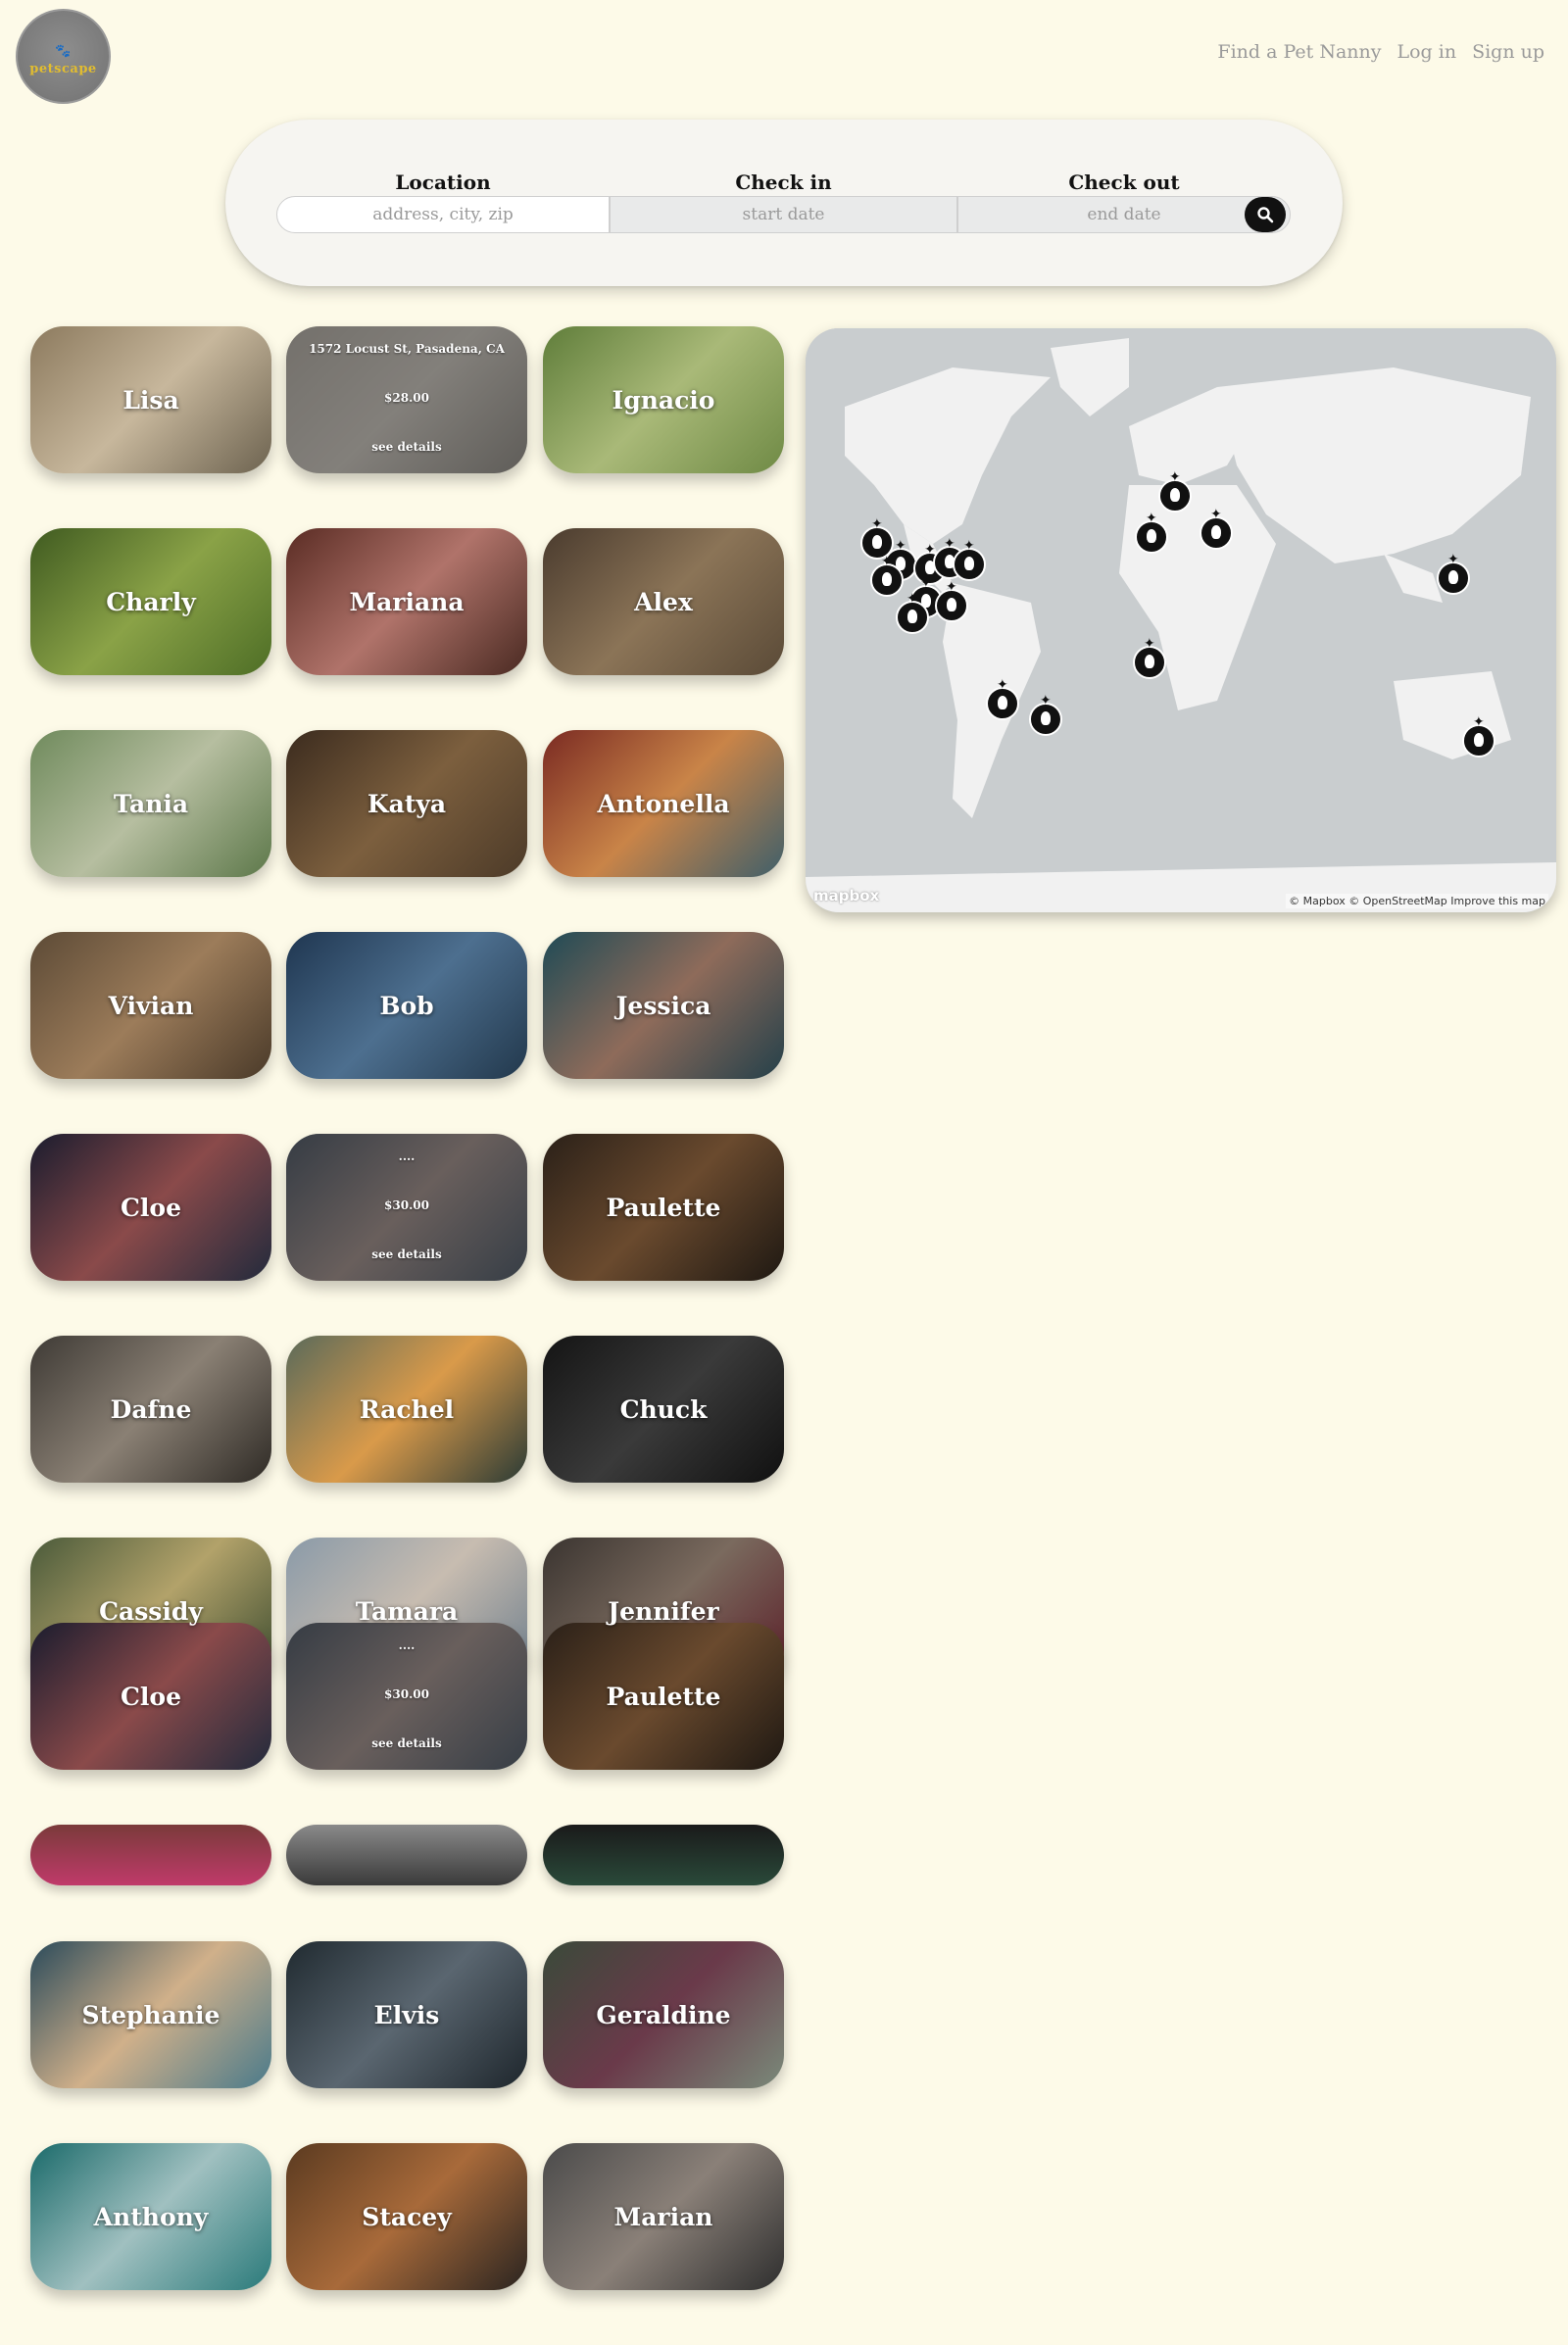  I want to click on nanny-name: Stacey, so click(407, 2216).